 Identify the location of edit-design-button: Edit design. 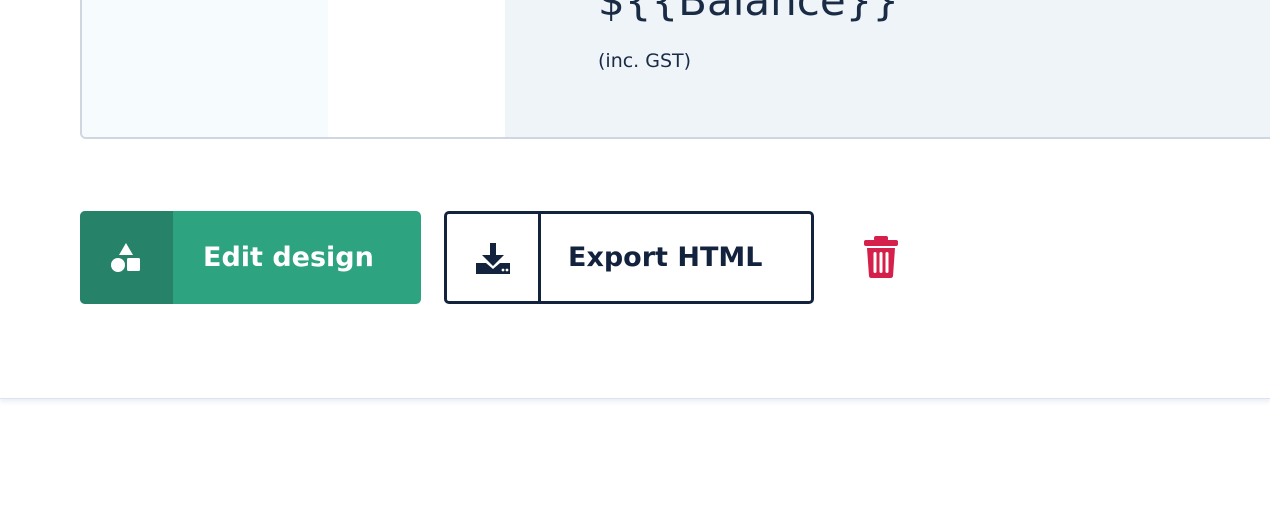
(250, 257).